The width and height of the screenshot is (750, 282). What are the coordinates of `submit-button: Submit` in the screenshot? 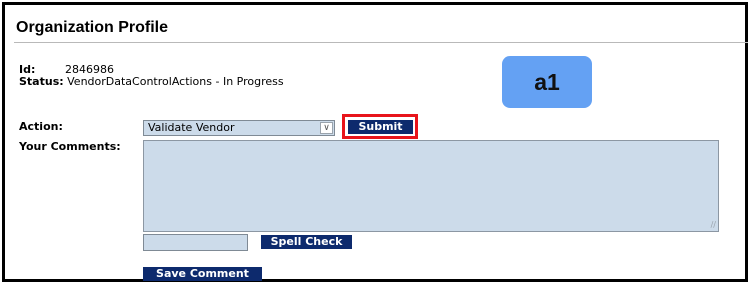 It's located at (380, 127).